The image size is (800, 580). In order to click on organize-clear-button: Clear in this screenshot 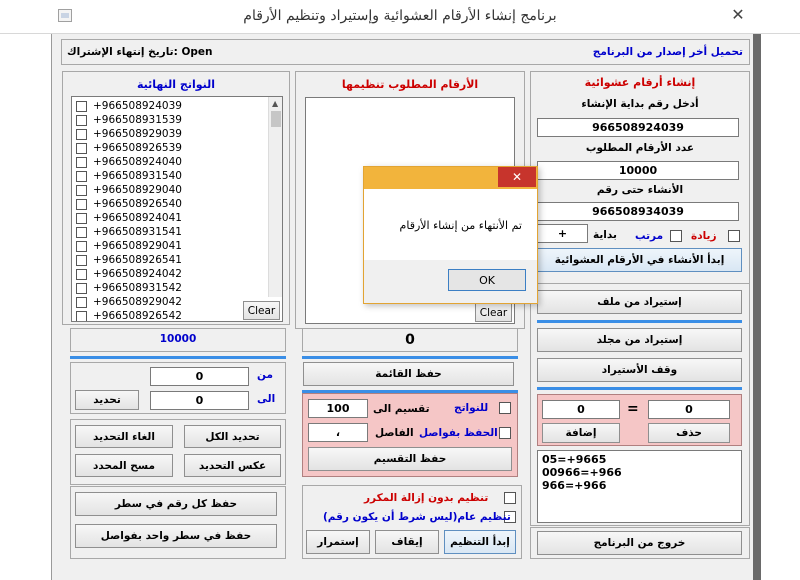, I will do `click(493, 312)`.